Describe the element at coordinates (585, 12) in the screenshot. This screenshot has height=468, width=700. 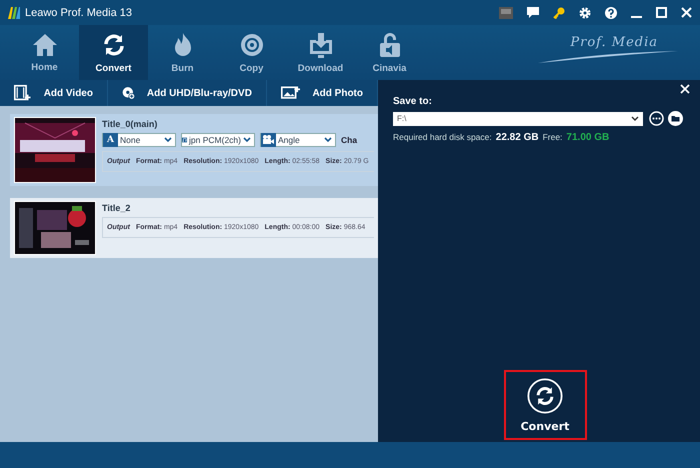
I see `settings-icon` at that location.